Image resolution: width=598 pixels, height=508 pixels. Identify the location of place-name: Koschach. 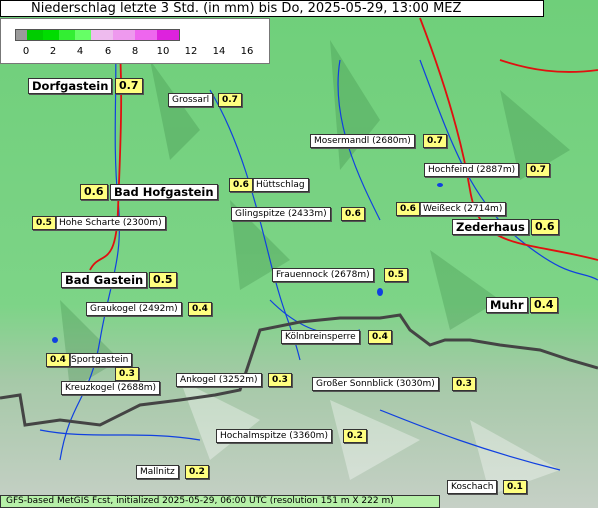
(472, 487).